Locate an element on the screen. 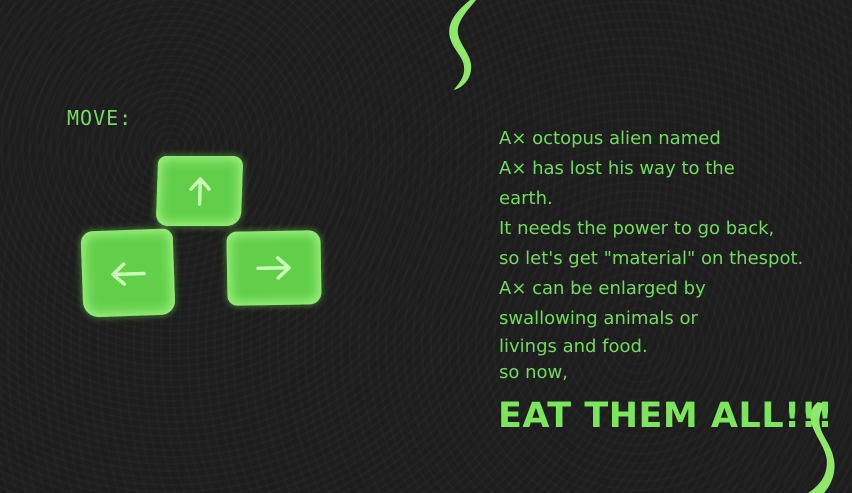 This screenshot has width=852, height=493. story-line: swallowing animals or is located at coordinates (598, 318).